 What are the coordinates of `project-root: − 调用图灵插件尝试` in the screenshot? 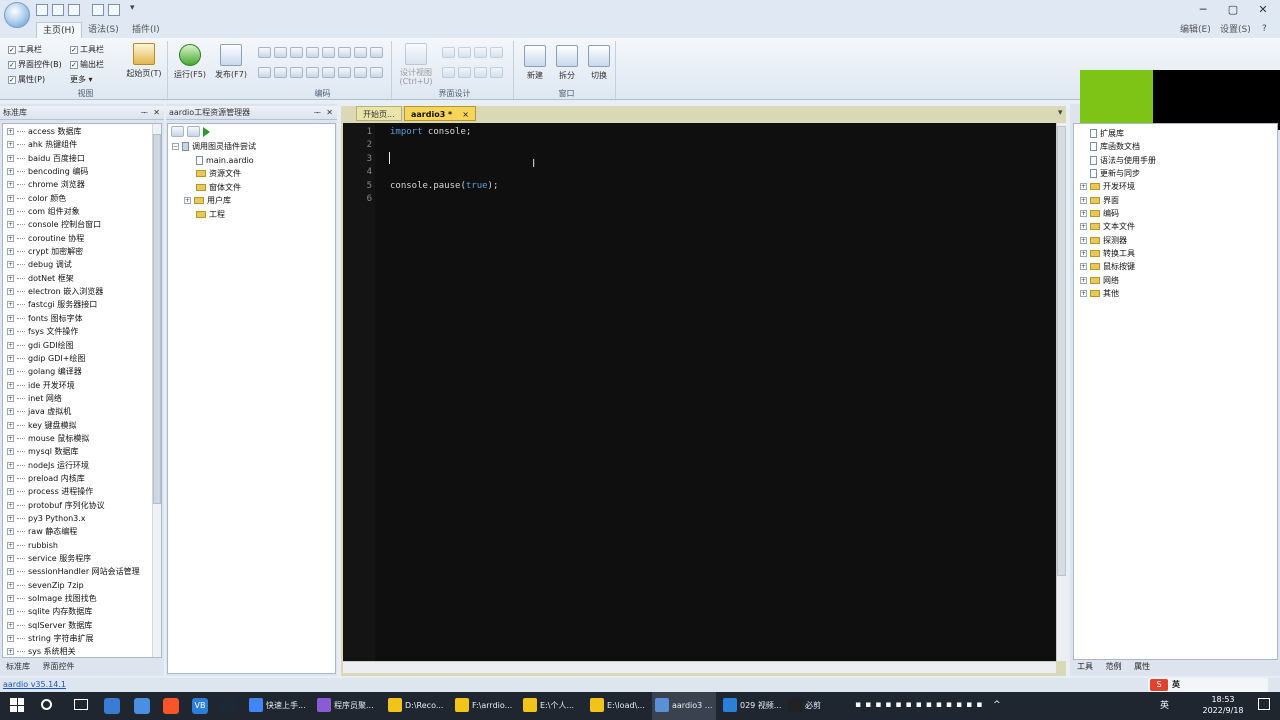 It's located at (214, 146).